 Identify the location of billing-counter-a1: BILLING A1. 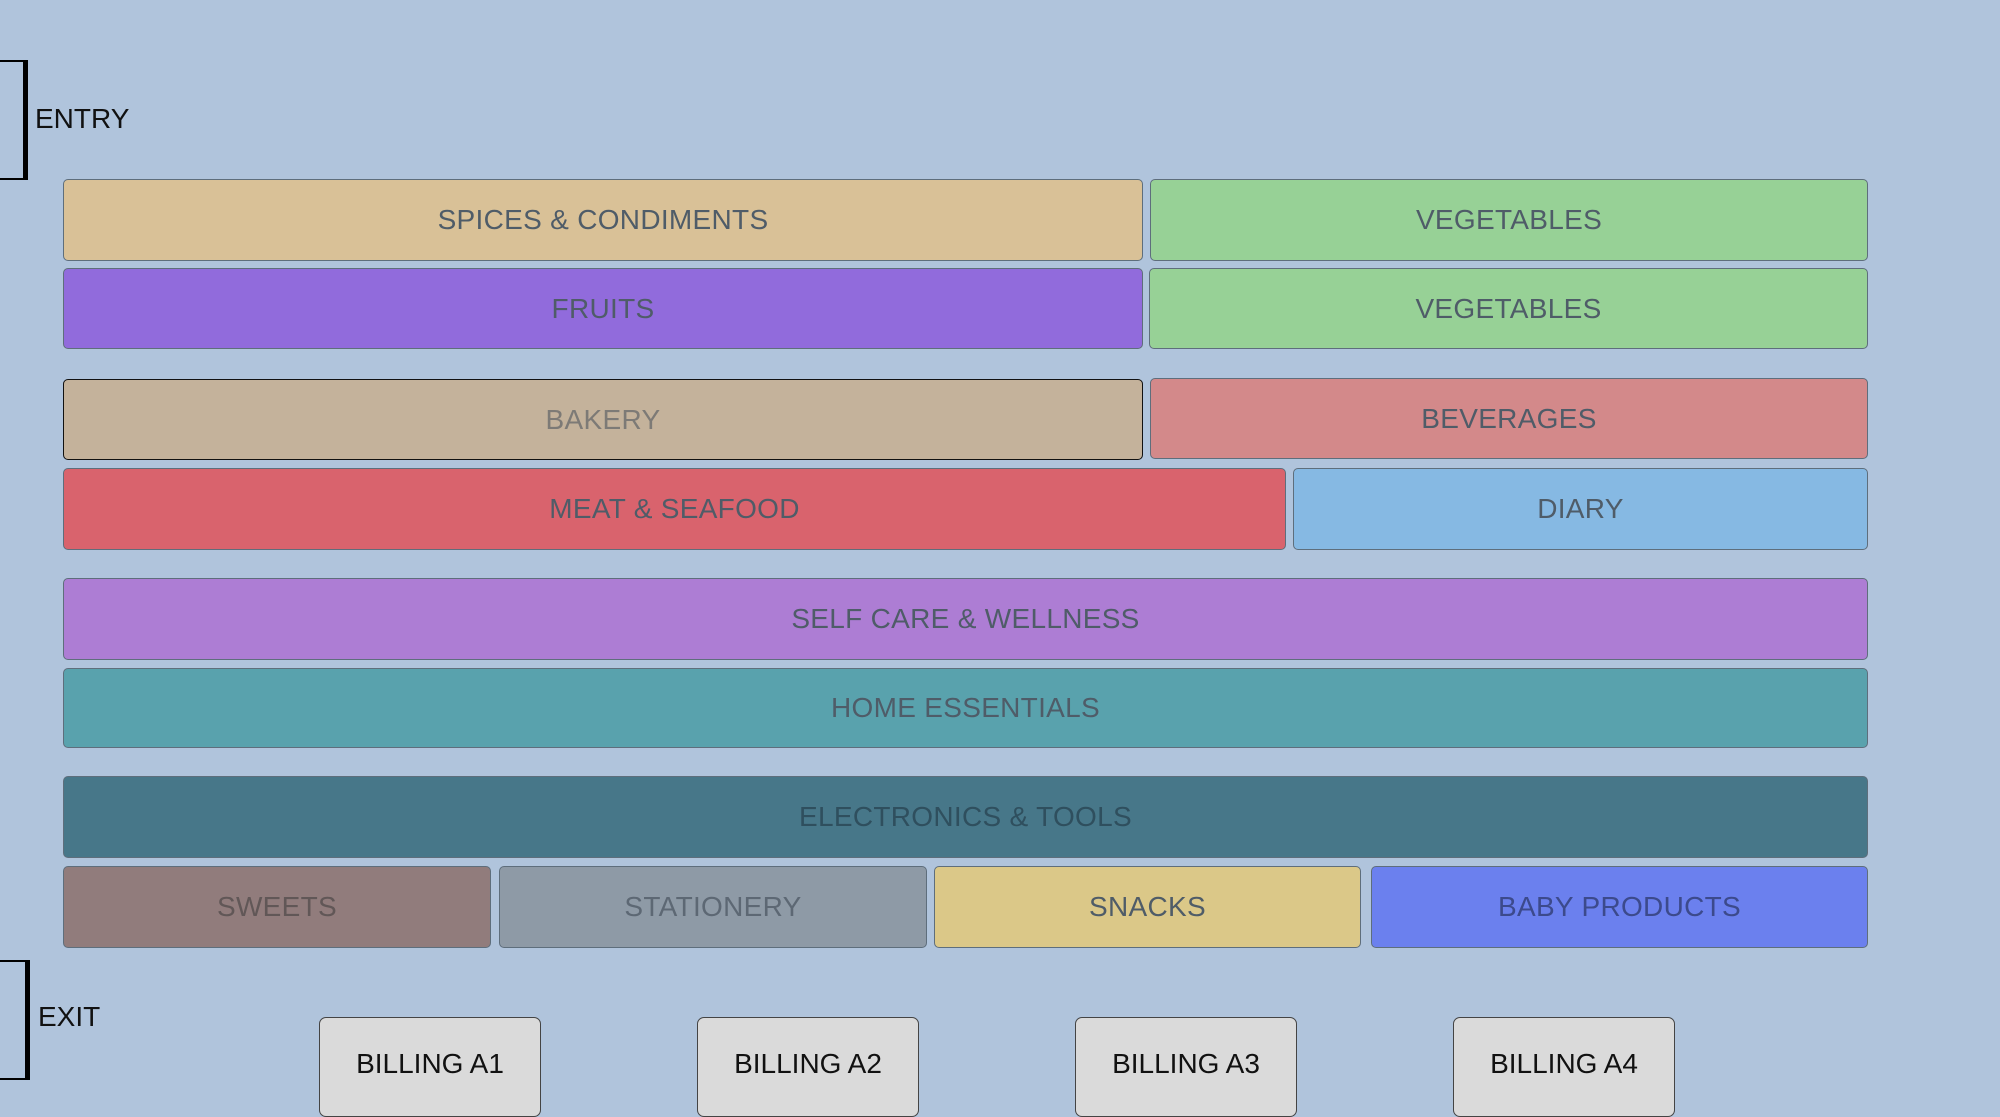
(430, 1067).